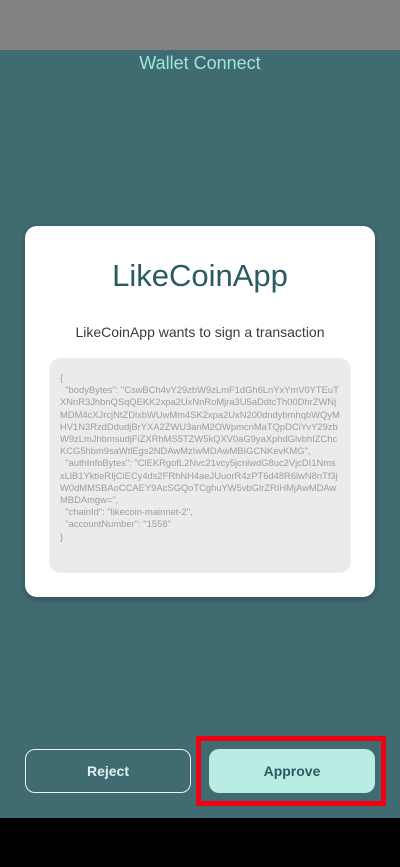  I want to click on navigation-bar, so click(200, 842).